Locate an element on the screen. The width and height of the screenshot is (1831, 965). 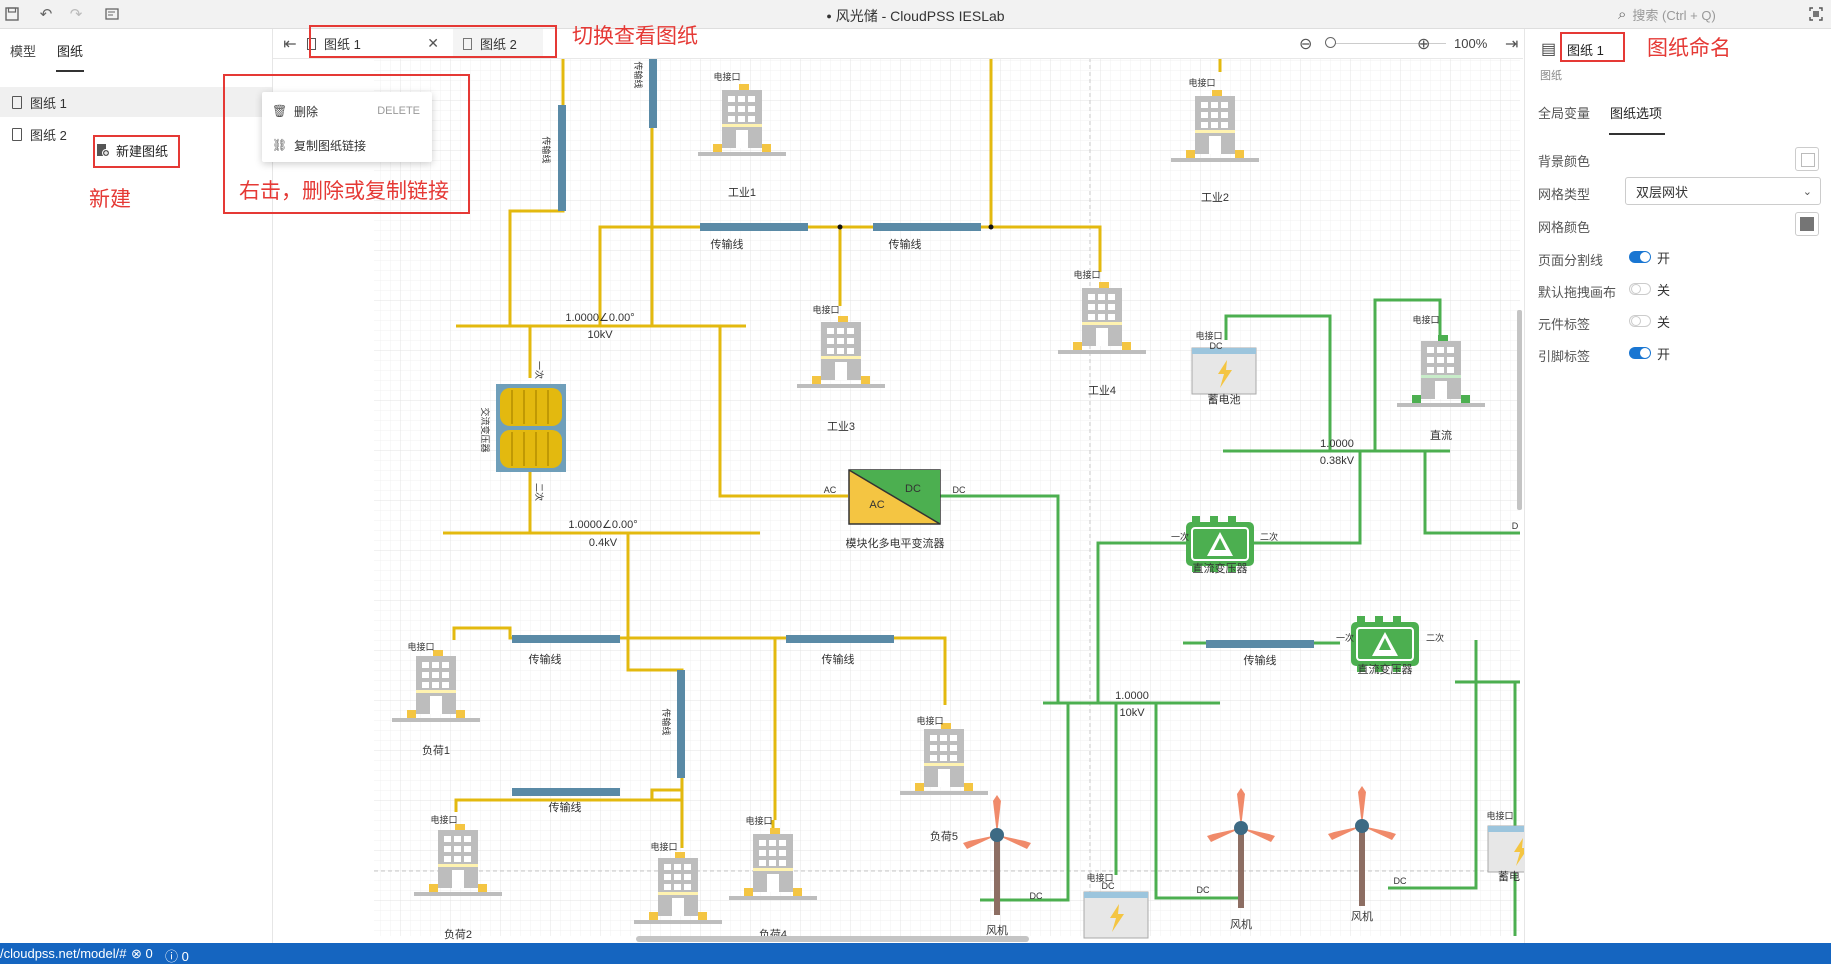
collapse-left-icon: ⇤ is located at coordinates (290, 43).